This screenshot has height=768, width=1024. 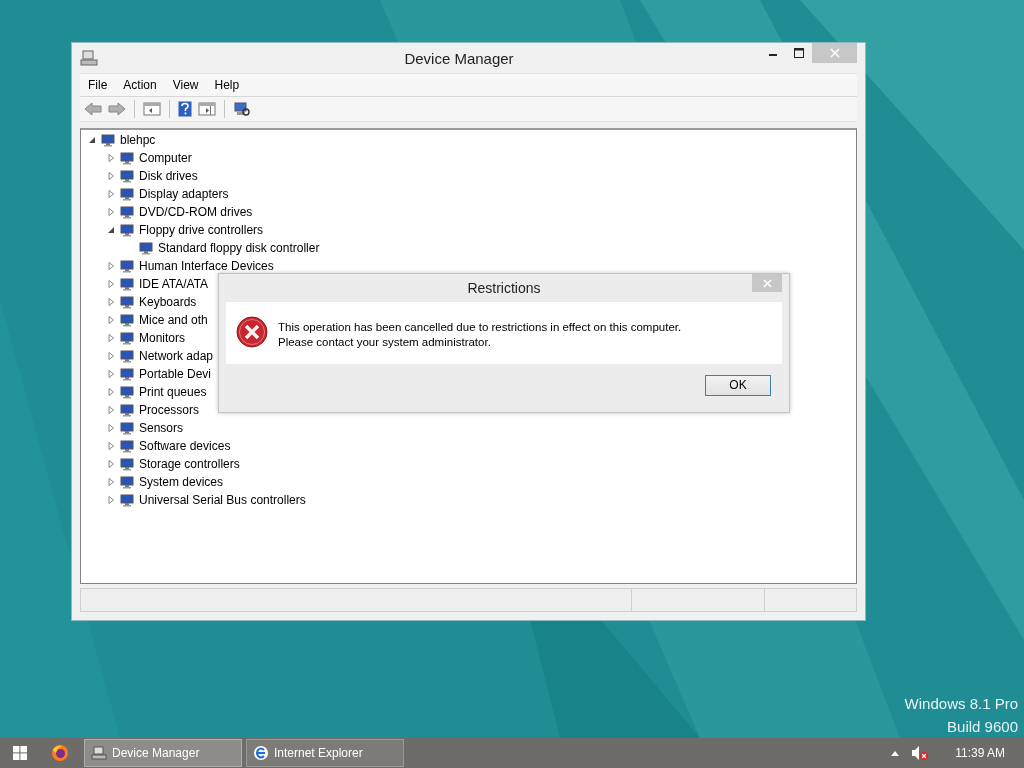 What do you see at coordinates (738, 385) in the screenshot?
I see `ok-button: OK` at bounding box center [738, 385].